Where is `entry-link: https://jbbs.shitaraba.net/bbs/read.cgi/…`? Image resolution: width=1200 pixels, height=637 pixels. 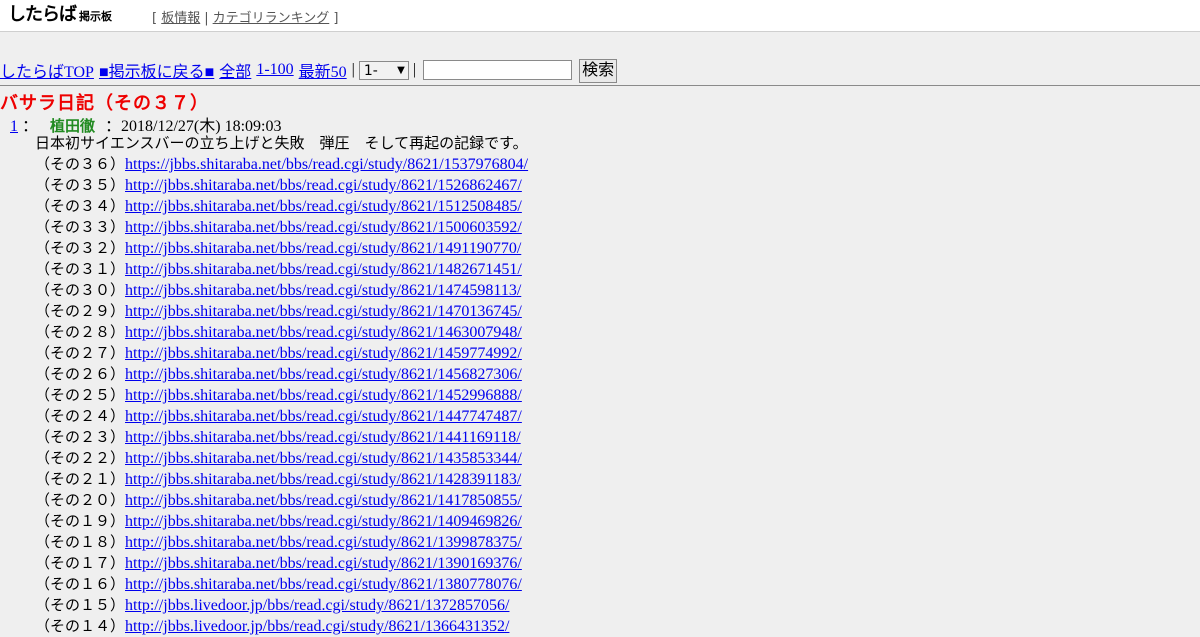
entry-link: https://jbbs.shitaraba.net/bbs/read.cgi/… is located at coordinates (326, 164).